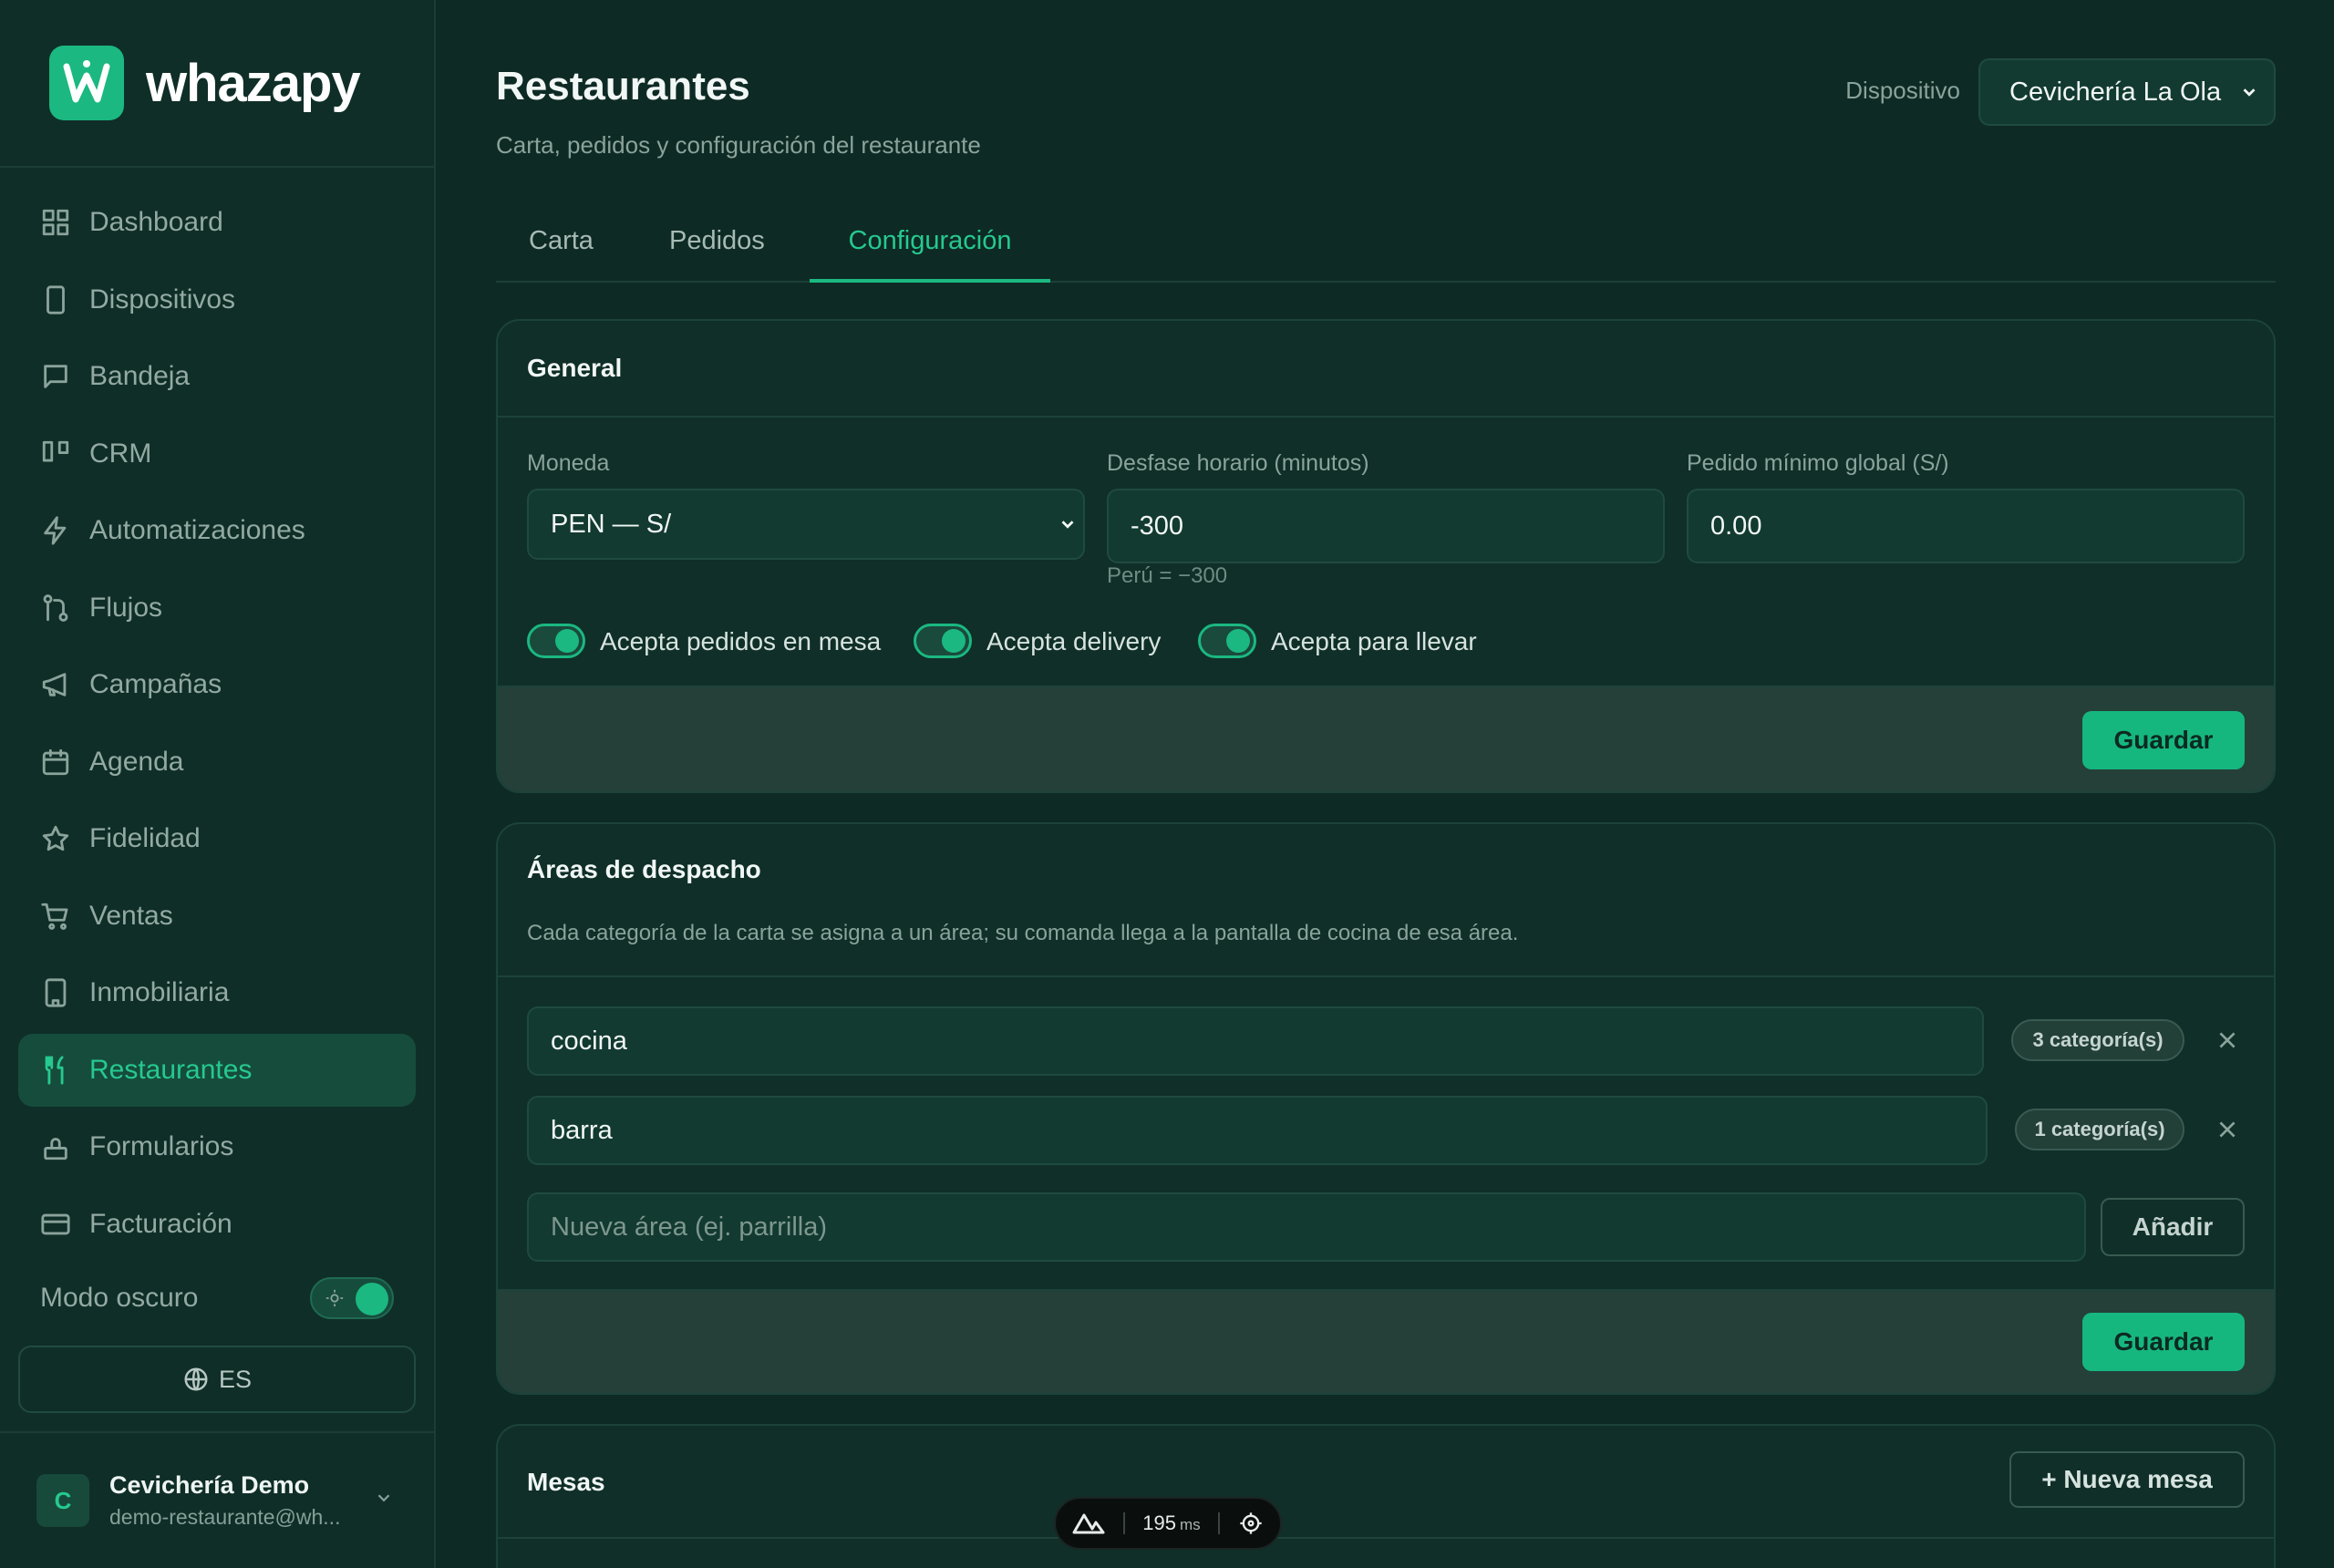 This screenshot has width=2334, height=1568. I want to click on sidebar-item-facturacion: Facturación, so click(217, 1224).